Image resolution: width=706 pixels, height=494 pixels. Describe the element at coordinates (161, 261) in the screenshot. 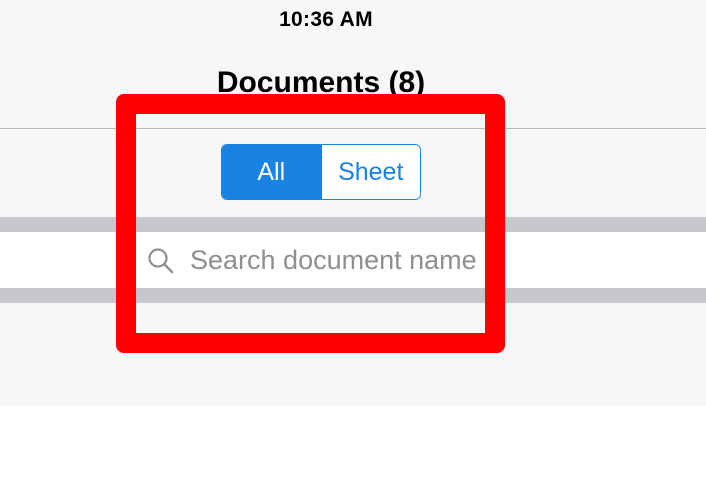

I see `search-icon` at that location.